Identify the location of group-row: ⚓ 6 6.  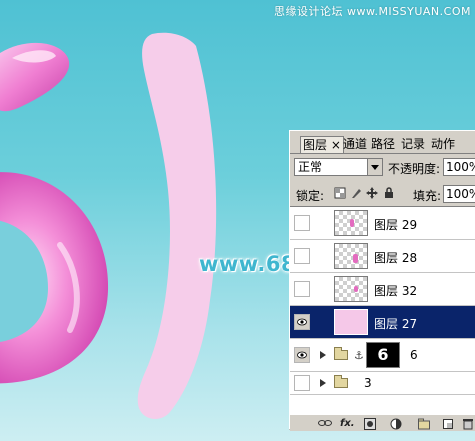
(382, 355).